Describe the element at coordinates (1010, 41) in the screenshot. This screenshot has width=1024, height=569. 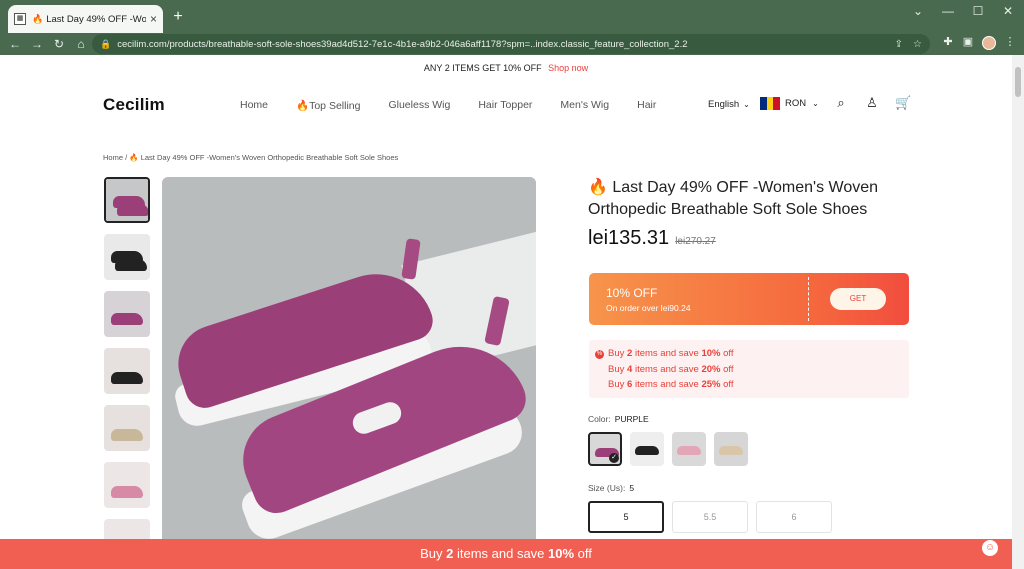
I see `browser-menu-icon: ⋮` at that location.